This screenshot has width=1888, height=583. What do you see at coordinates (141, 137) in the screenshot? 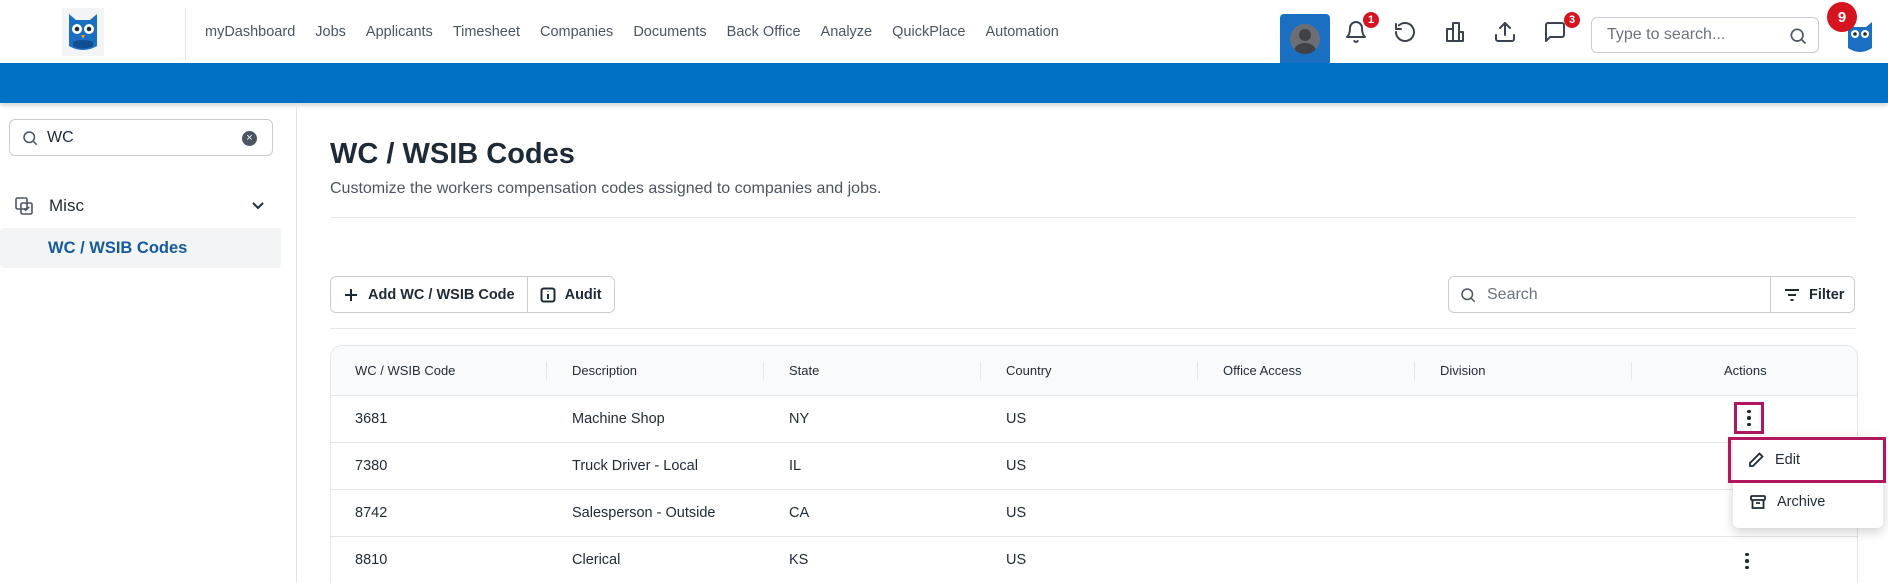
I see `sidebar-search-input: WC ×` at bounding box center [141, 137].